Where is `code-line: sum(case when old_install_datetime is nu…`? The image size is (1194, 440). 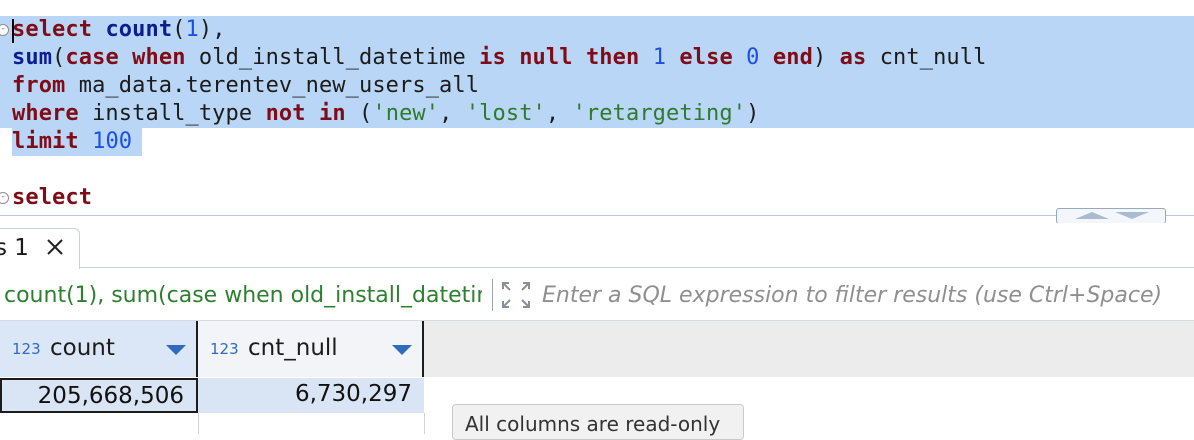 code-line: sum(case when old_install_datetime is nu… is located at coordinates (499, 58).